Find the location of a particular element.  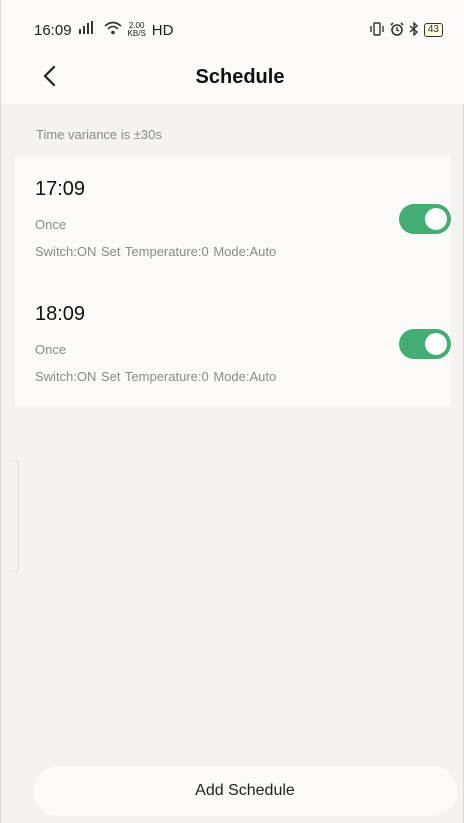

net-speed-unit: KB/S is located at coordinates (136, 33).